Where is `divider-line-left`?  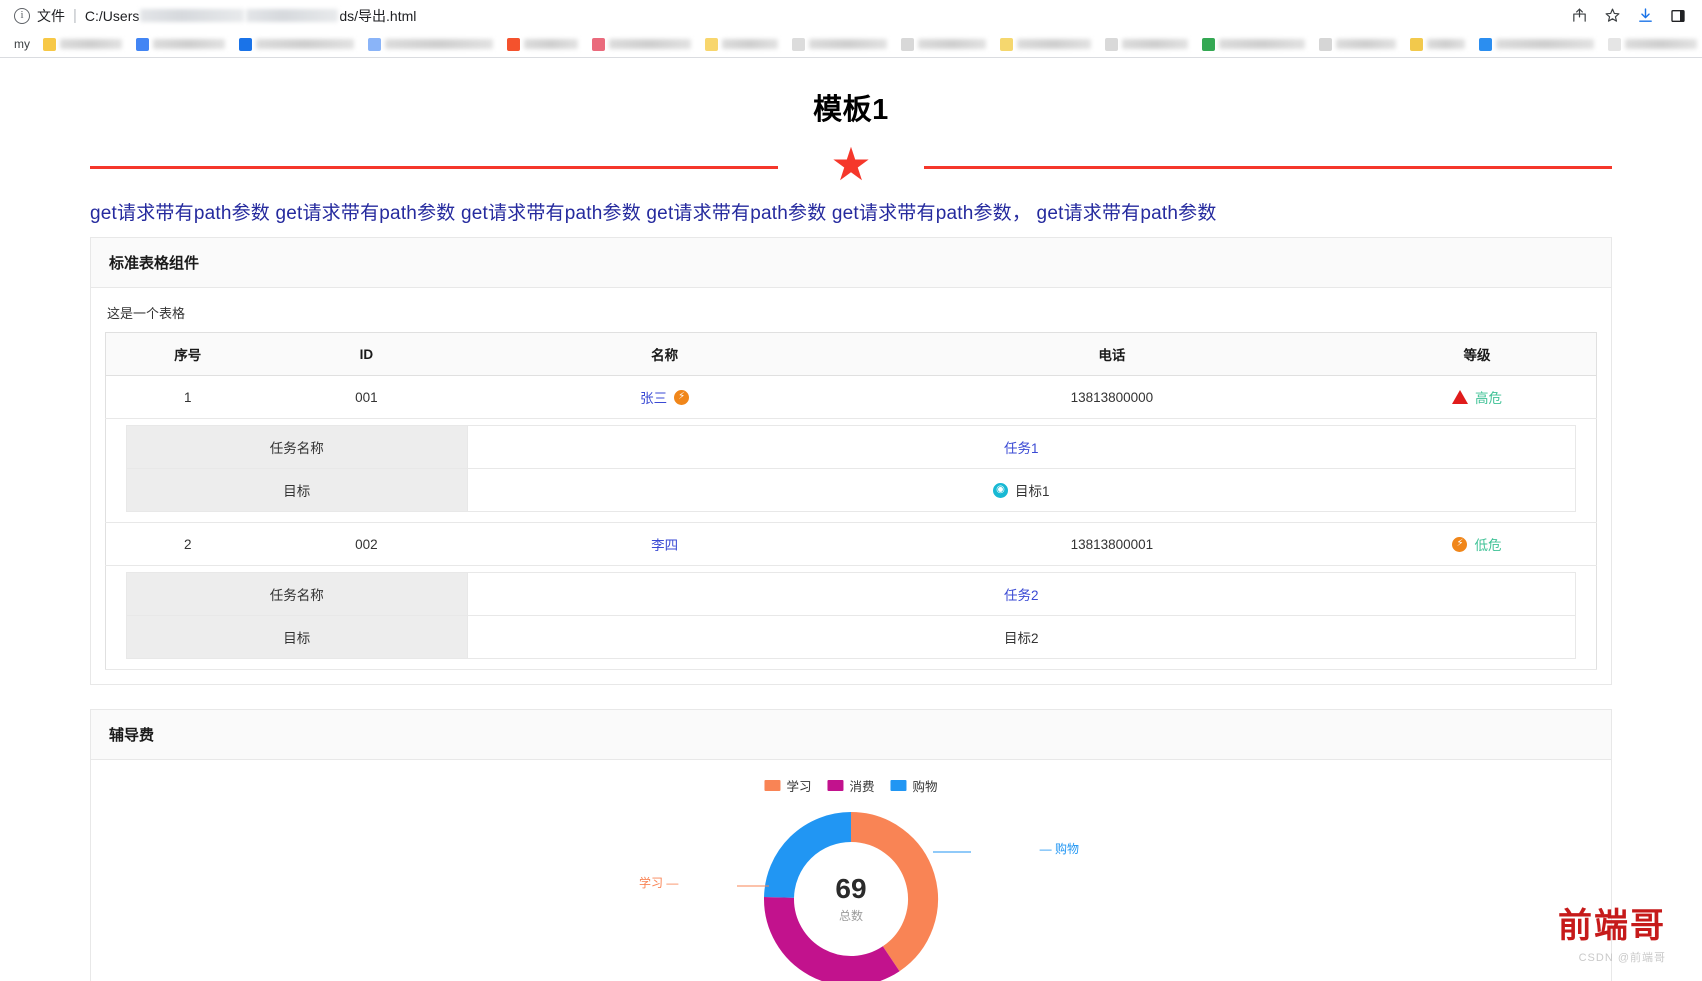 divider-line-left is located at coordinates (434, 167).